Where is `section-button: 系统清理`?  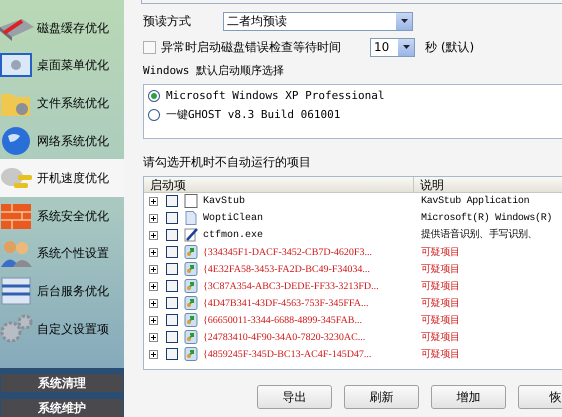
section-button: 系统清理 is located at coordinates (62, 383).